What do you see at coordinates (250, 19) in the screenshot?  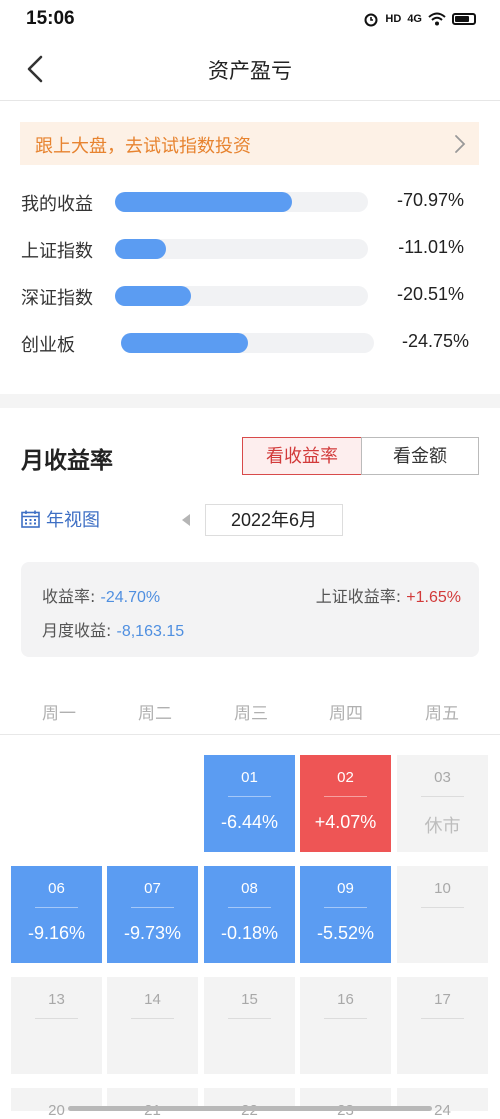 I see `status-bar: 15:06 HD 4G` at bounding box center [250, 19].